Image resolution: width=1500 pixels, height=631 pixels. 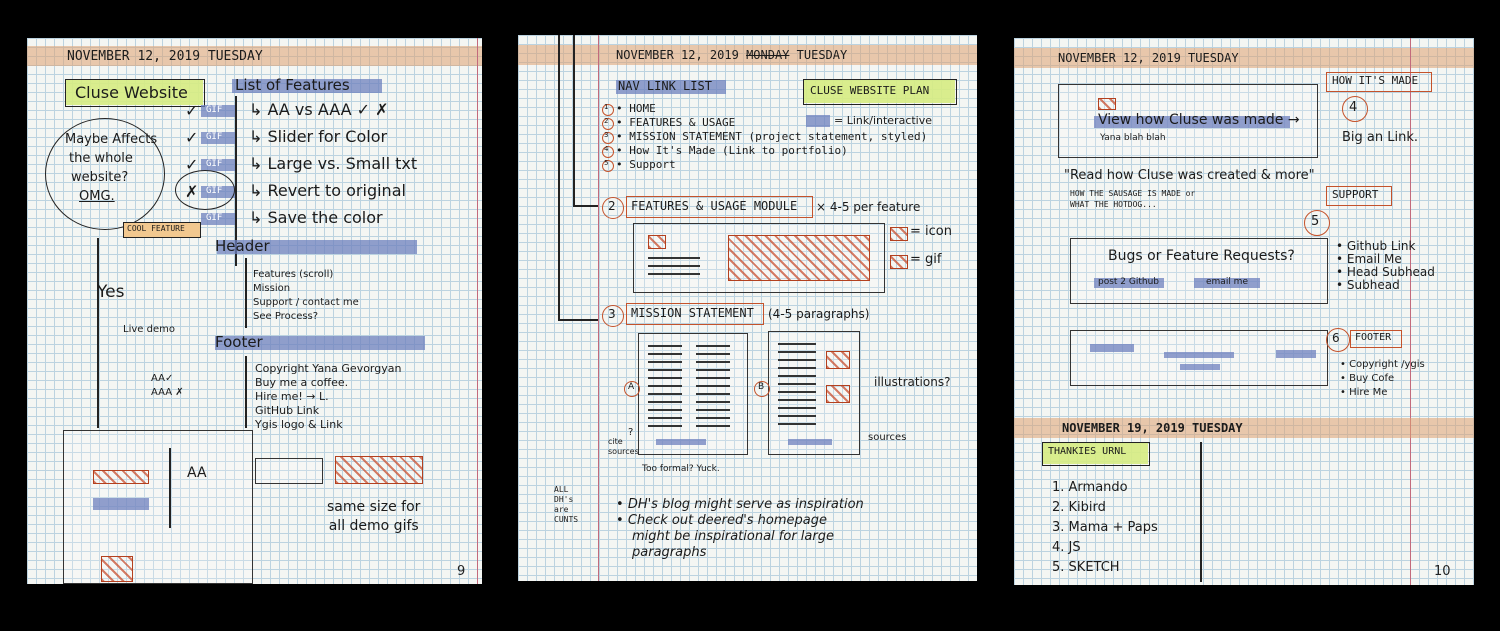 I want to click on footer-wireframe, so click(x=1199, y=358).